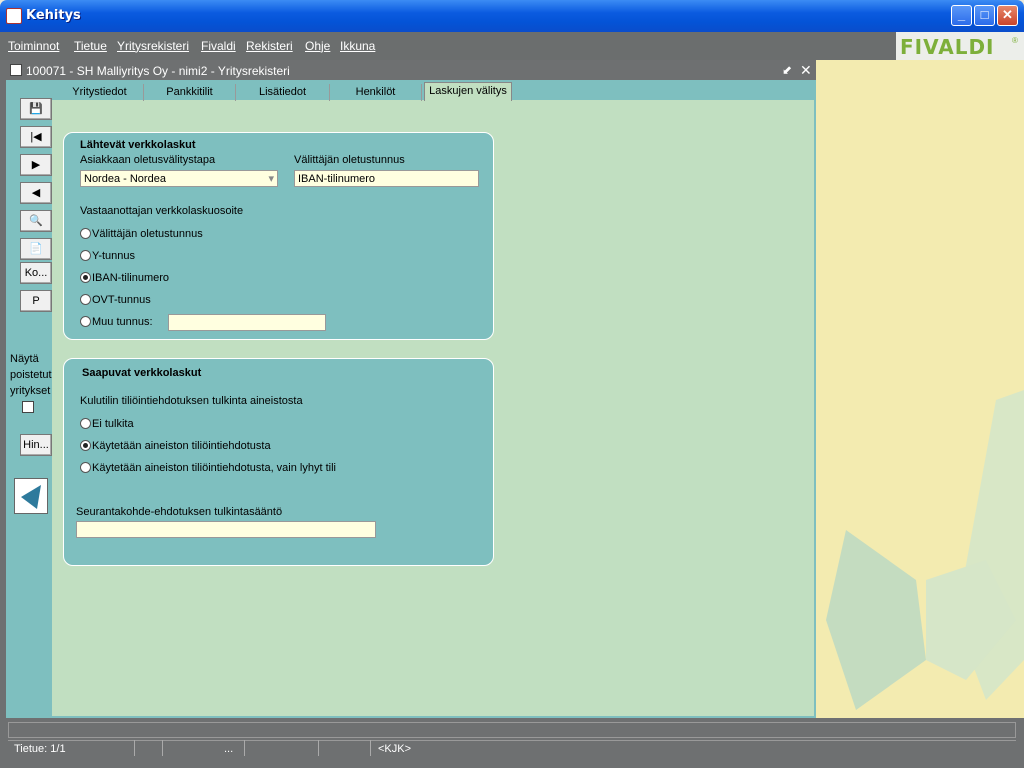 The height and width of the screenshot is (768, 1024). I want to click on maximize-button: □, so click(984, 15).